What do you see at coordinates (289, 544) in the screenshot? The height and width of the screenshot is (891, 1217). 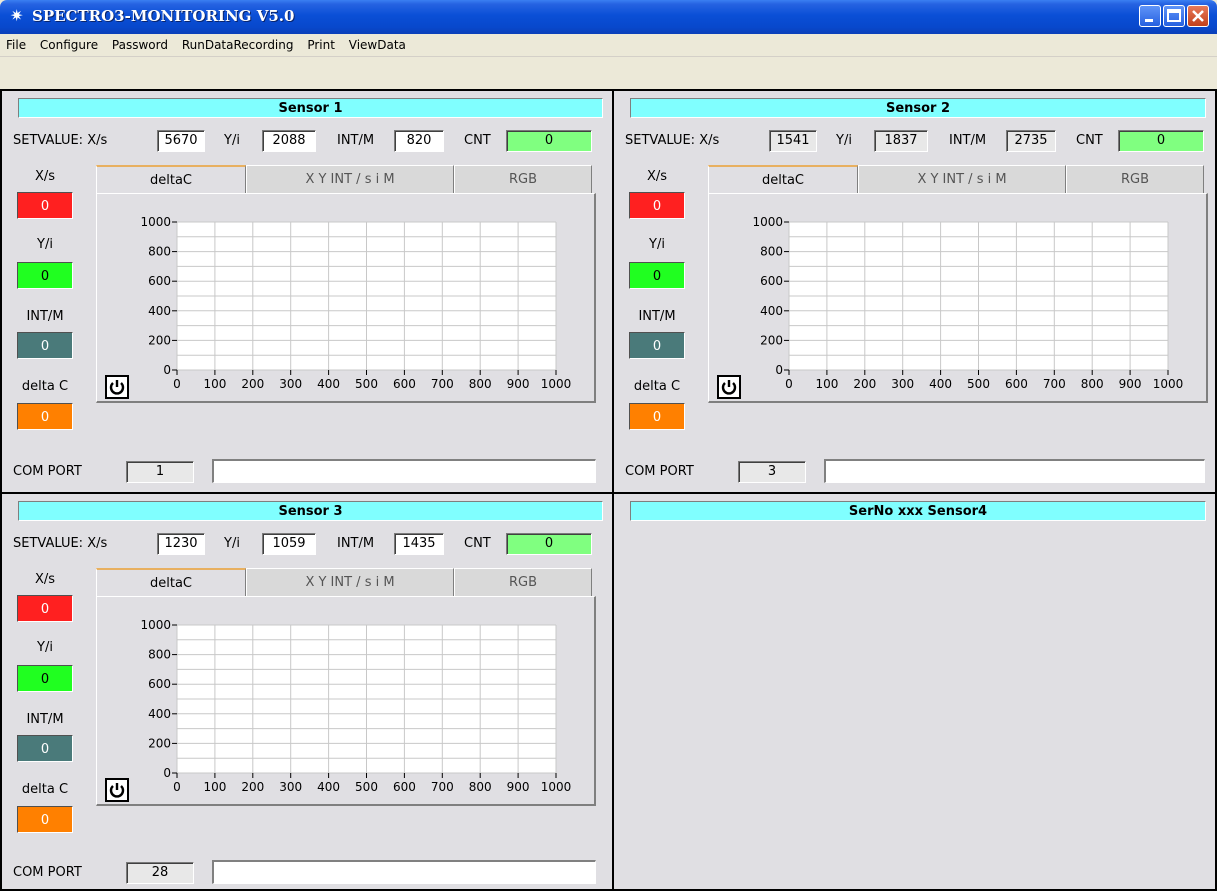 I see `y-setvalue-field: 1059` at bounding box center [289, 544].